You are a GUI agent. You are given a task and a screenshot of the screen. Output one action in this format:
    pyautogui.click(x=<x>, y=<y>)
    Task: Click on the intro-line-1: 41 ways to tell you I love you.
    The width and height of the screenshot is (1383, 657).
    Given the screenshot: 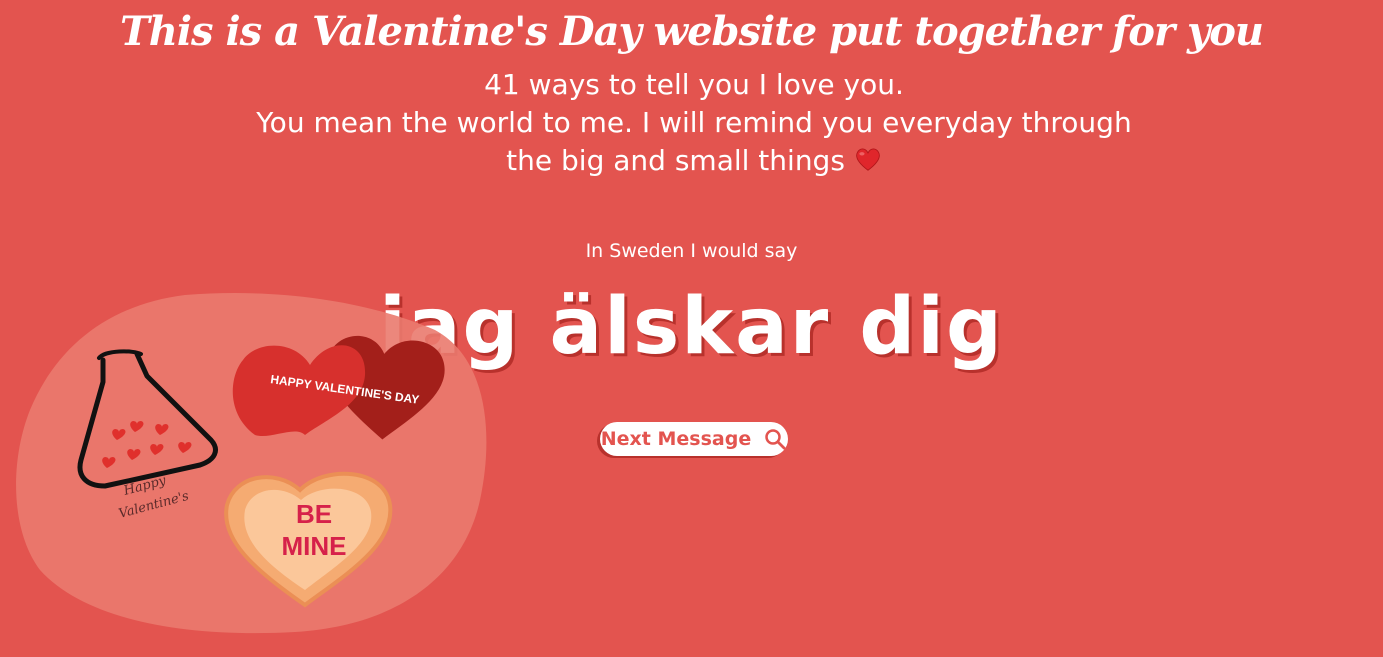 What is the action you would take?
    pyautogui.click(x=694, y=84)
    